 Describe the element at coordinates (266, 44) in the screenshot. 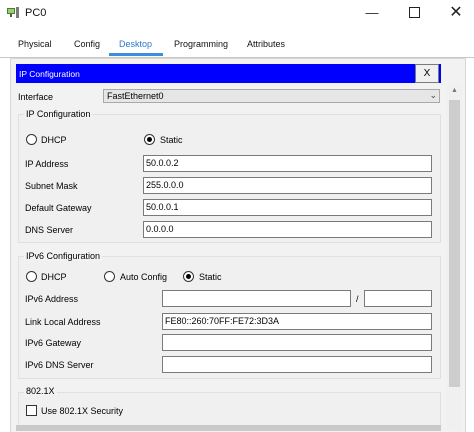

I see `tab-attributes: Attributes` at that location.